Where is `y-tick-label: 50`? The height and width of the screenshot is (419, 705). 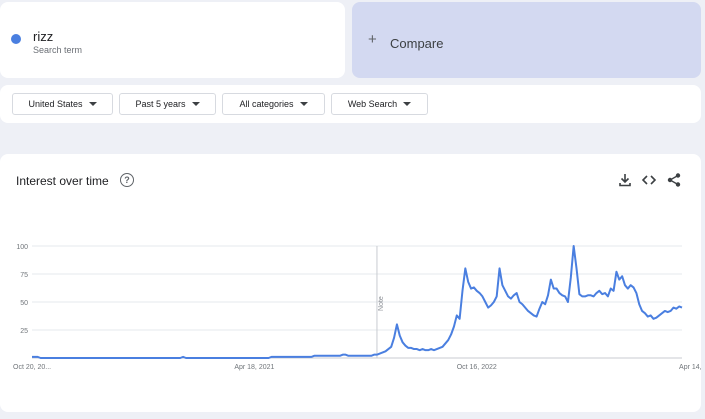
y-tick-label: 50 is located at coordinates (24, 303).